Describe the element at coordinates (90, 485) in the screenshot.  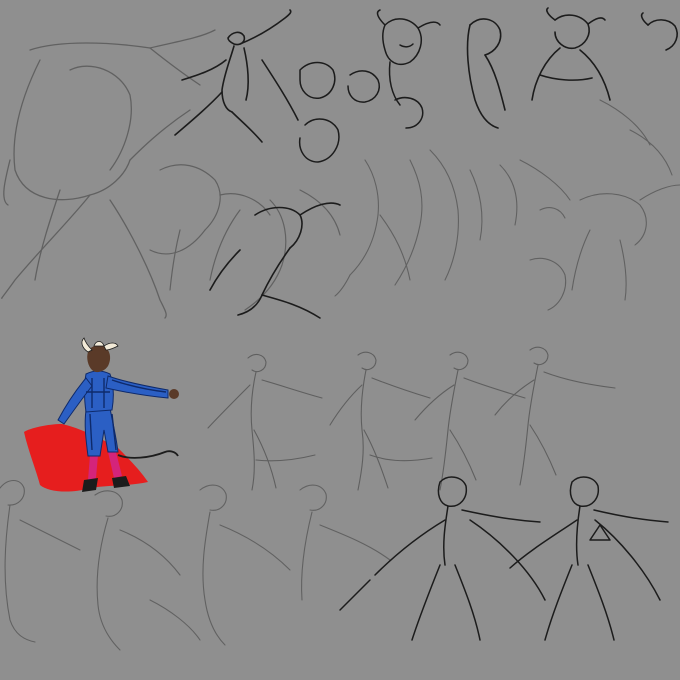
I see `shoe-left` at that location.